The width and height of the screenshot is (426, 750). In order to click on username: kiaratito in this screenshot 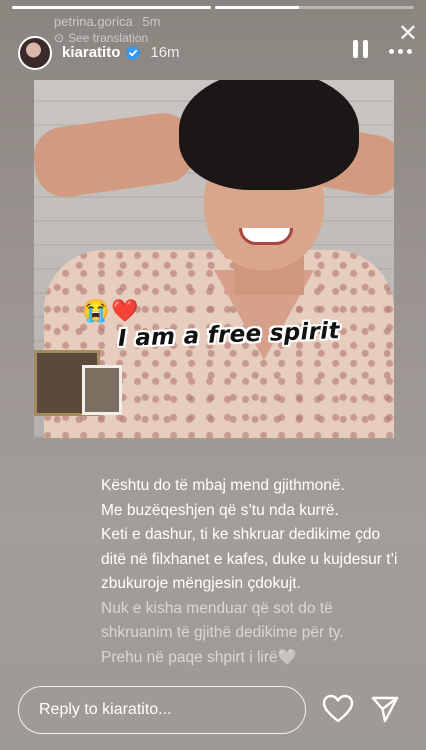, I will do `click(91, 52)`.